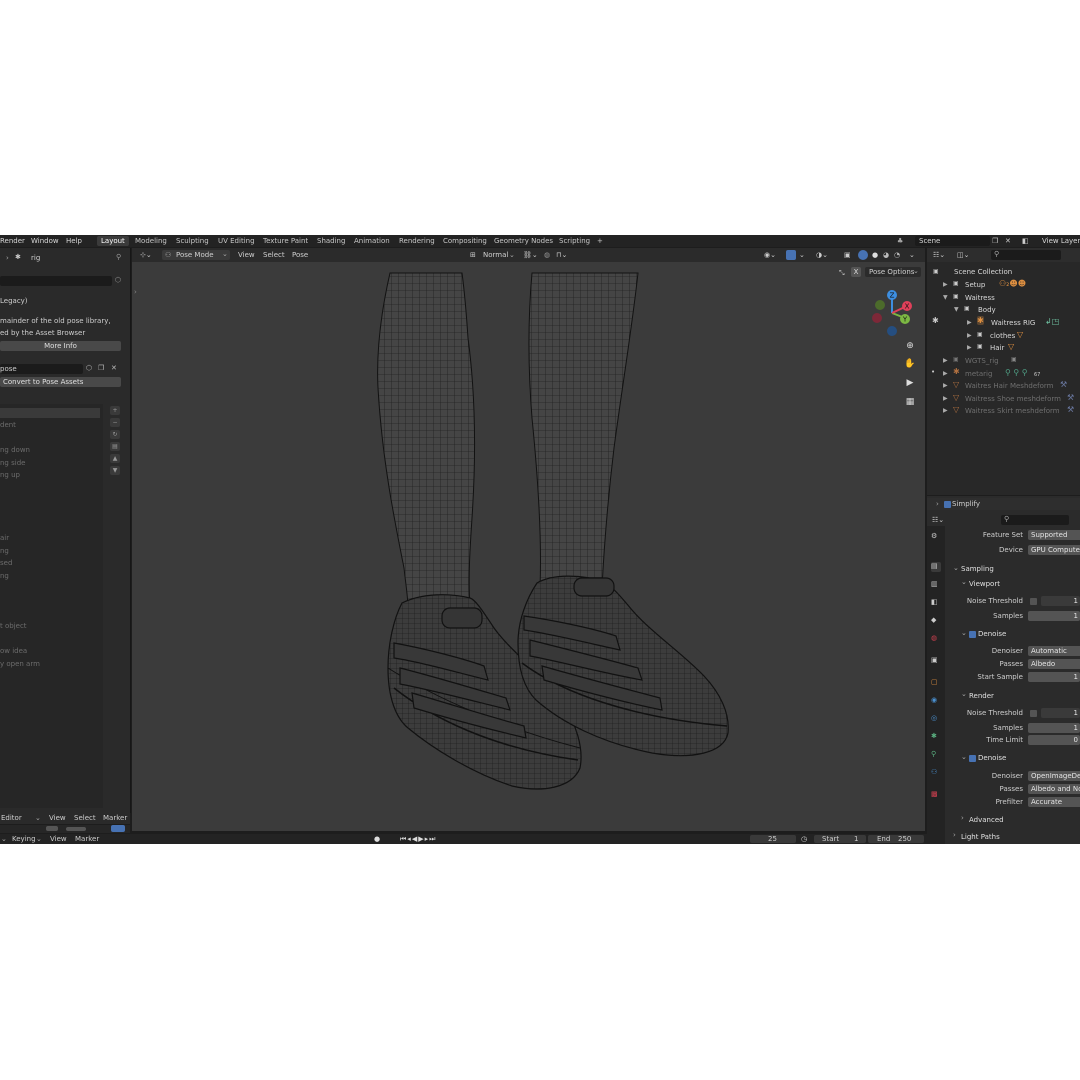 The image size is (1080, 1080). I want to click on perspective-grid-icon: ▦, so click(910, 402).